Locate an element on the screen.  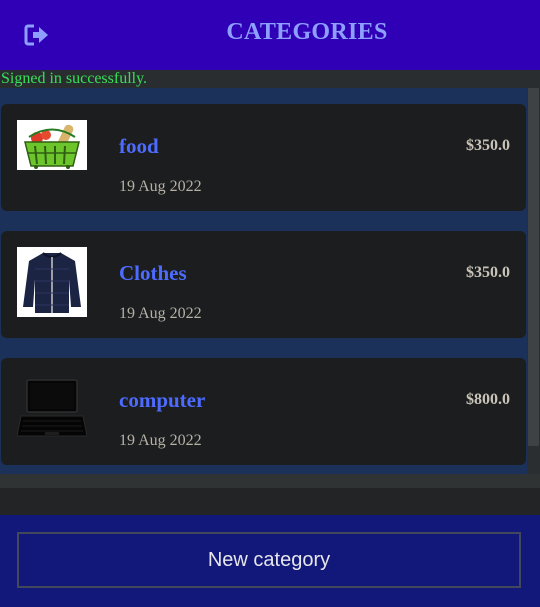
page-title: CATEGORIES is located at coordinates (307, 32).